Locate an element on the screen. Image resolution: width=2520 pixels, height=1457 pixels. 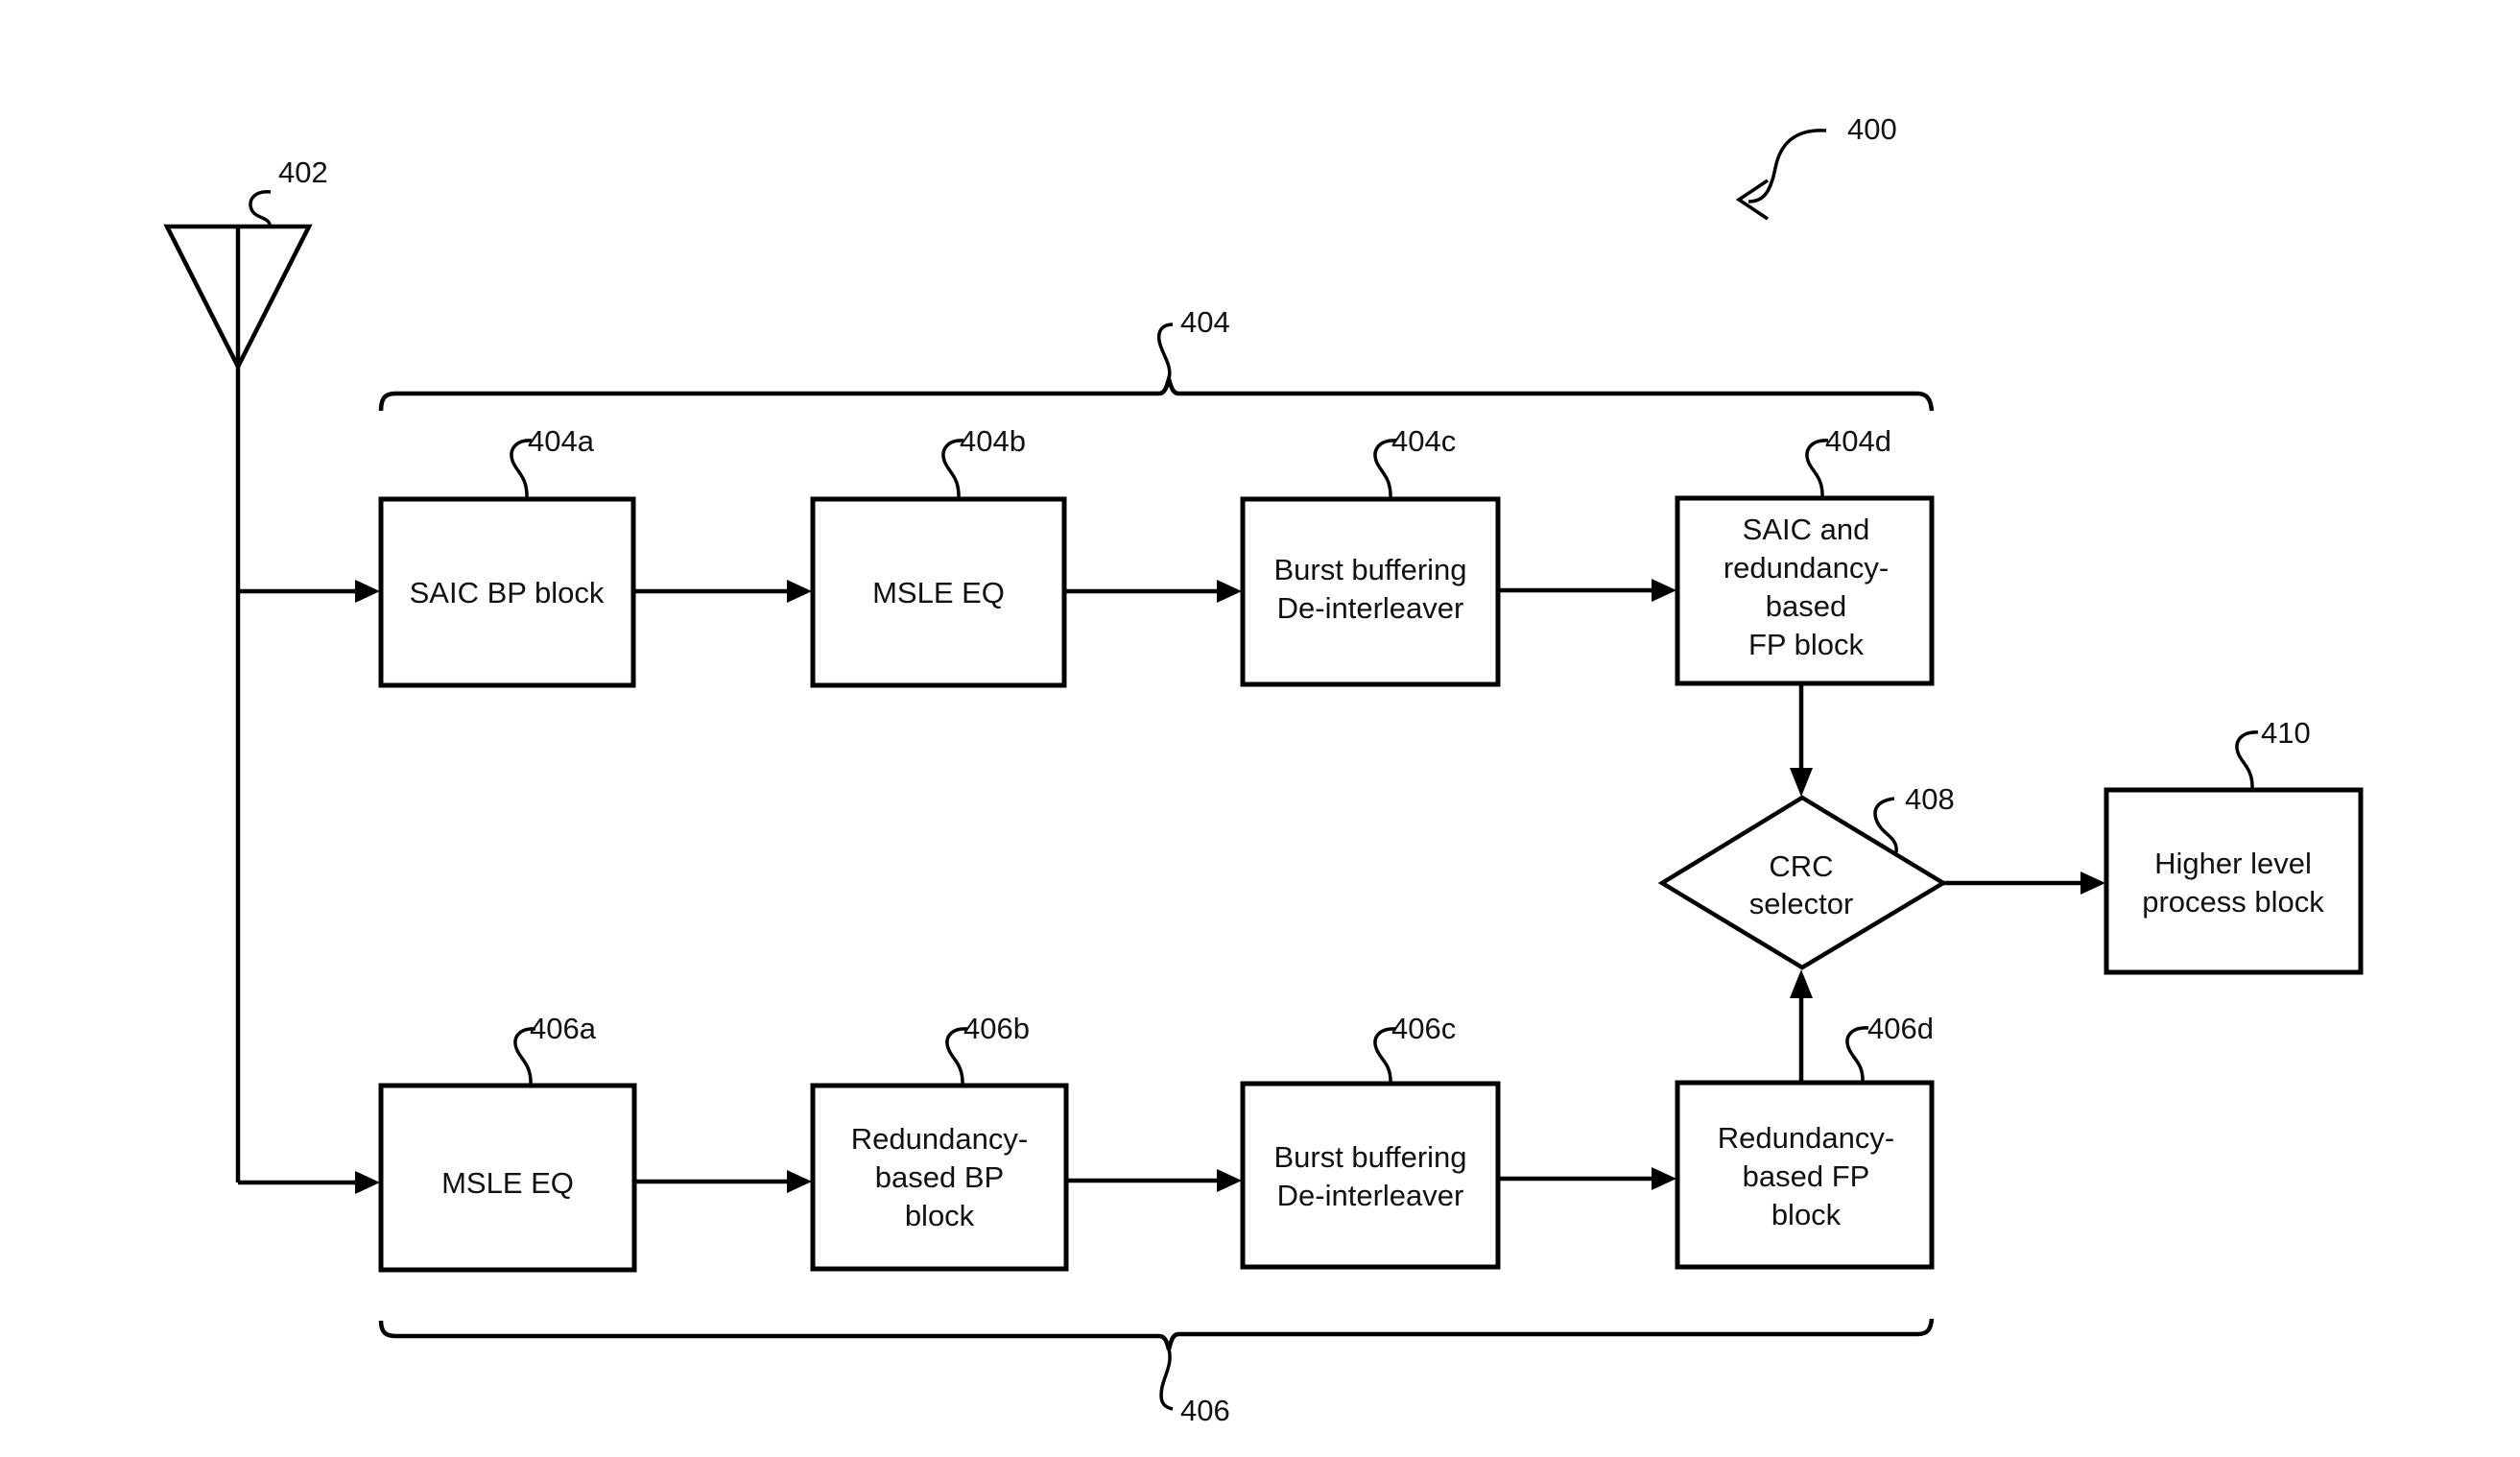
block-label: SAIC BP block is located at coordinates (508, 592).